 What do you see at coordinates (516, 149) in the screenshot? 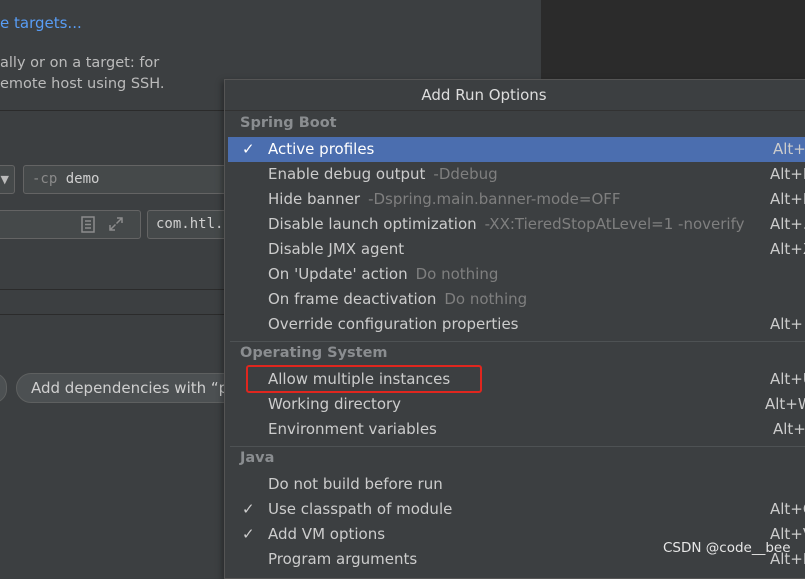
I see `option-active-profiles: ✓ Active profiles Alt+` at bounding box center [516, 149].